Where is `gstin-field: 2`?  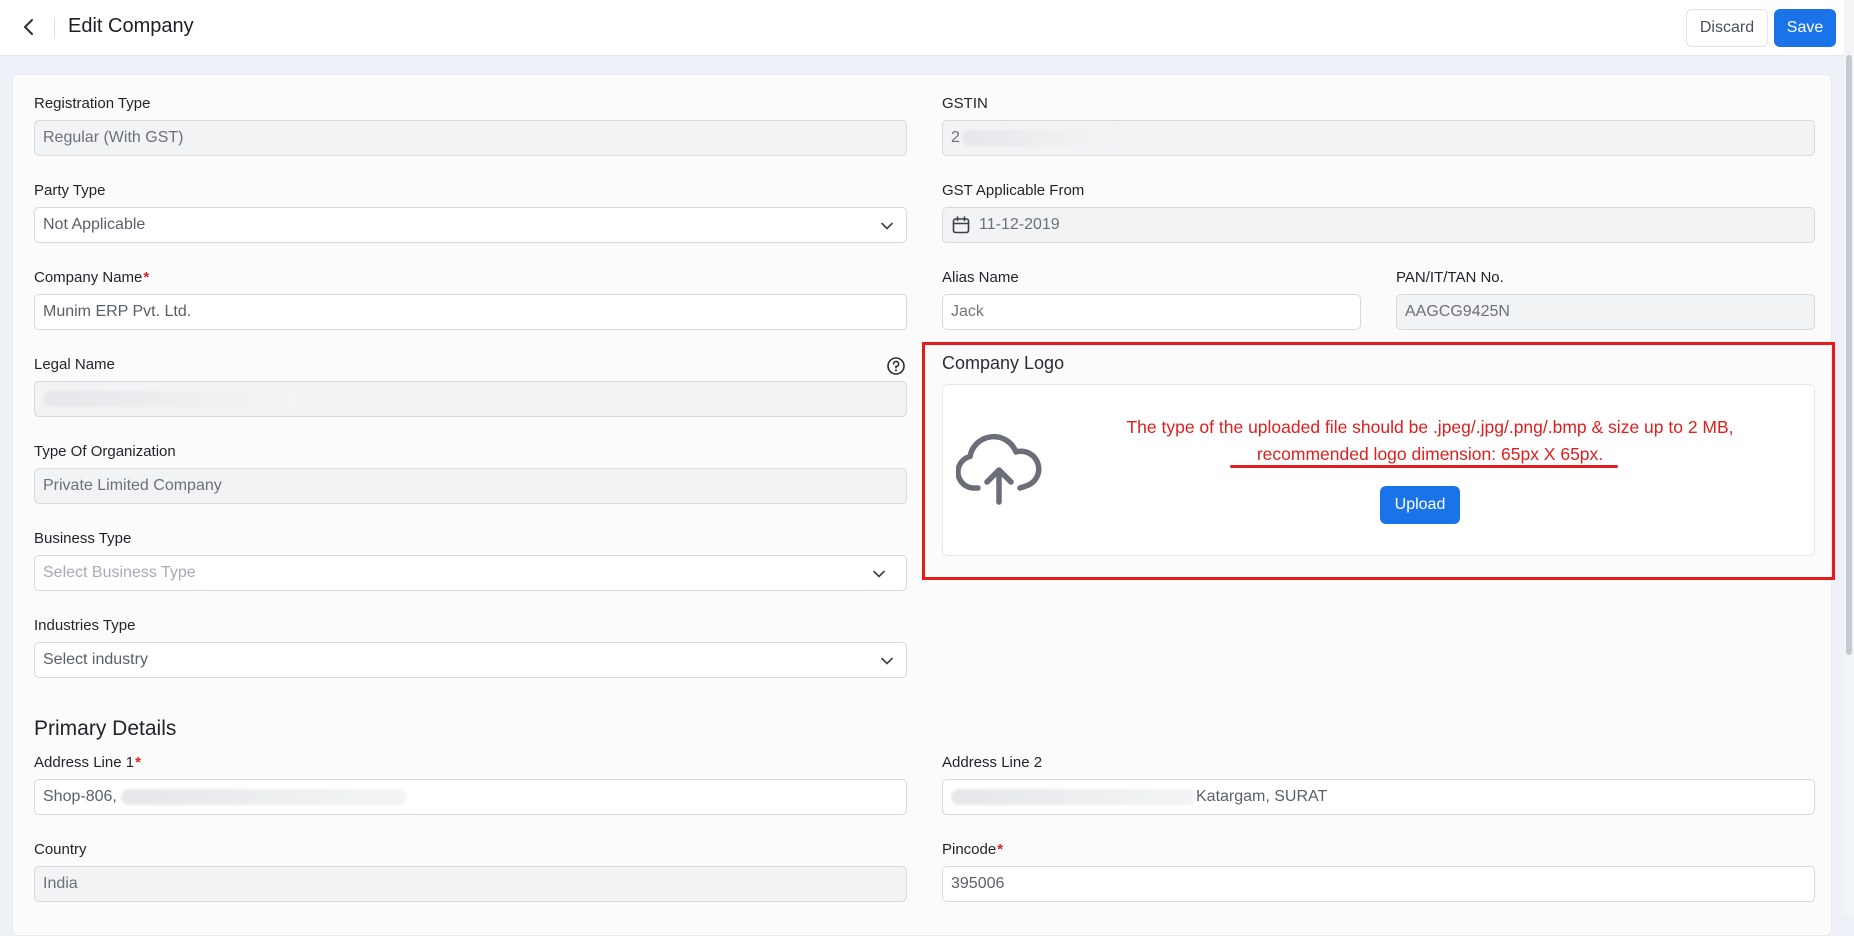
gstin-field: 2 is located at coordinates (1378, 138).